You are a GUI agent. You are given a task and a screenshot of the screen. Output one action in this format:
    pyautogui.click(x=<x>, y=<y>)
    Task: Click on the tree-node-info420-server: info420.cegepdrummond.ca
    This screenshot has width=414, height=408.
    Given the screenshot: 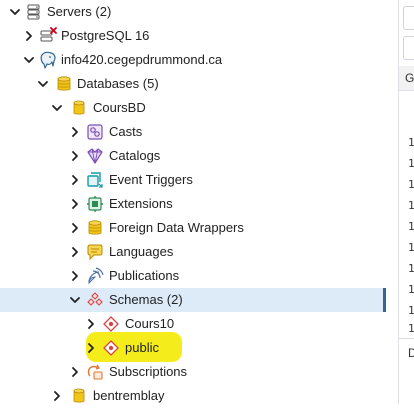 What is the action you would take?
    pyautogui.click(x=193, y=60)
    